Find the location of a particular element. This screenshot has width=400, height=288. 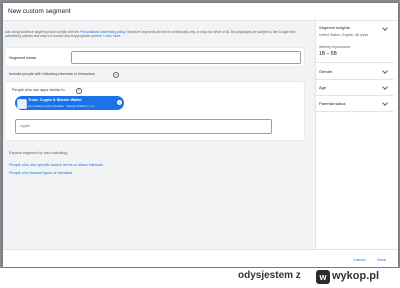

segment-name-input is located at coordinates (186, 57).